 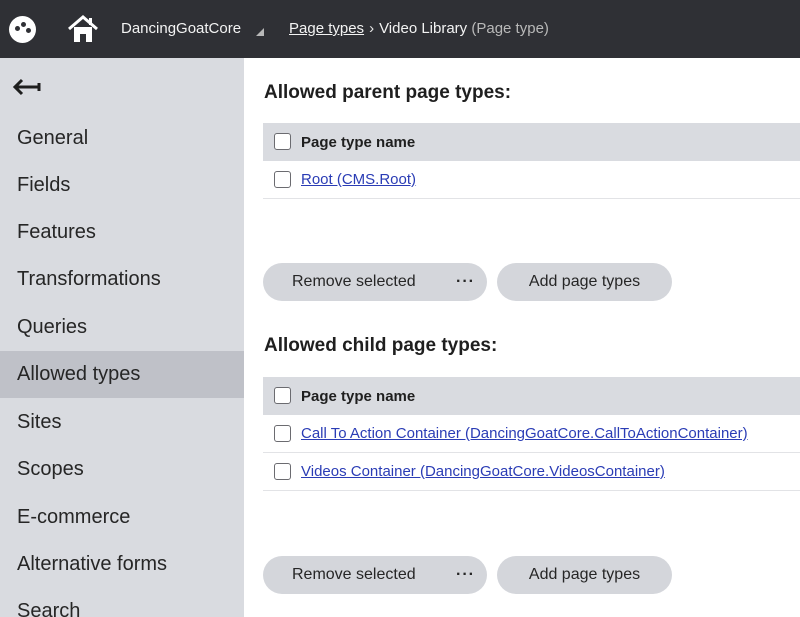 I want to click on child-grid-header: Page type name, so click(x=531, y=396).